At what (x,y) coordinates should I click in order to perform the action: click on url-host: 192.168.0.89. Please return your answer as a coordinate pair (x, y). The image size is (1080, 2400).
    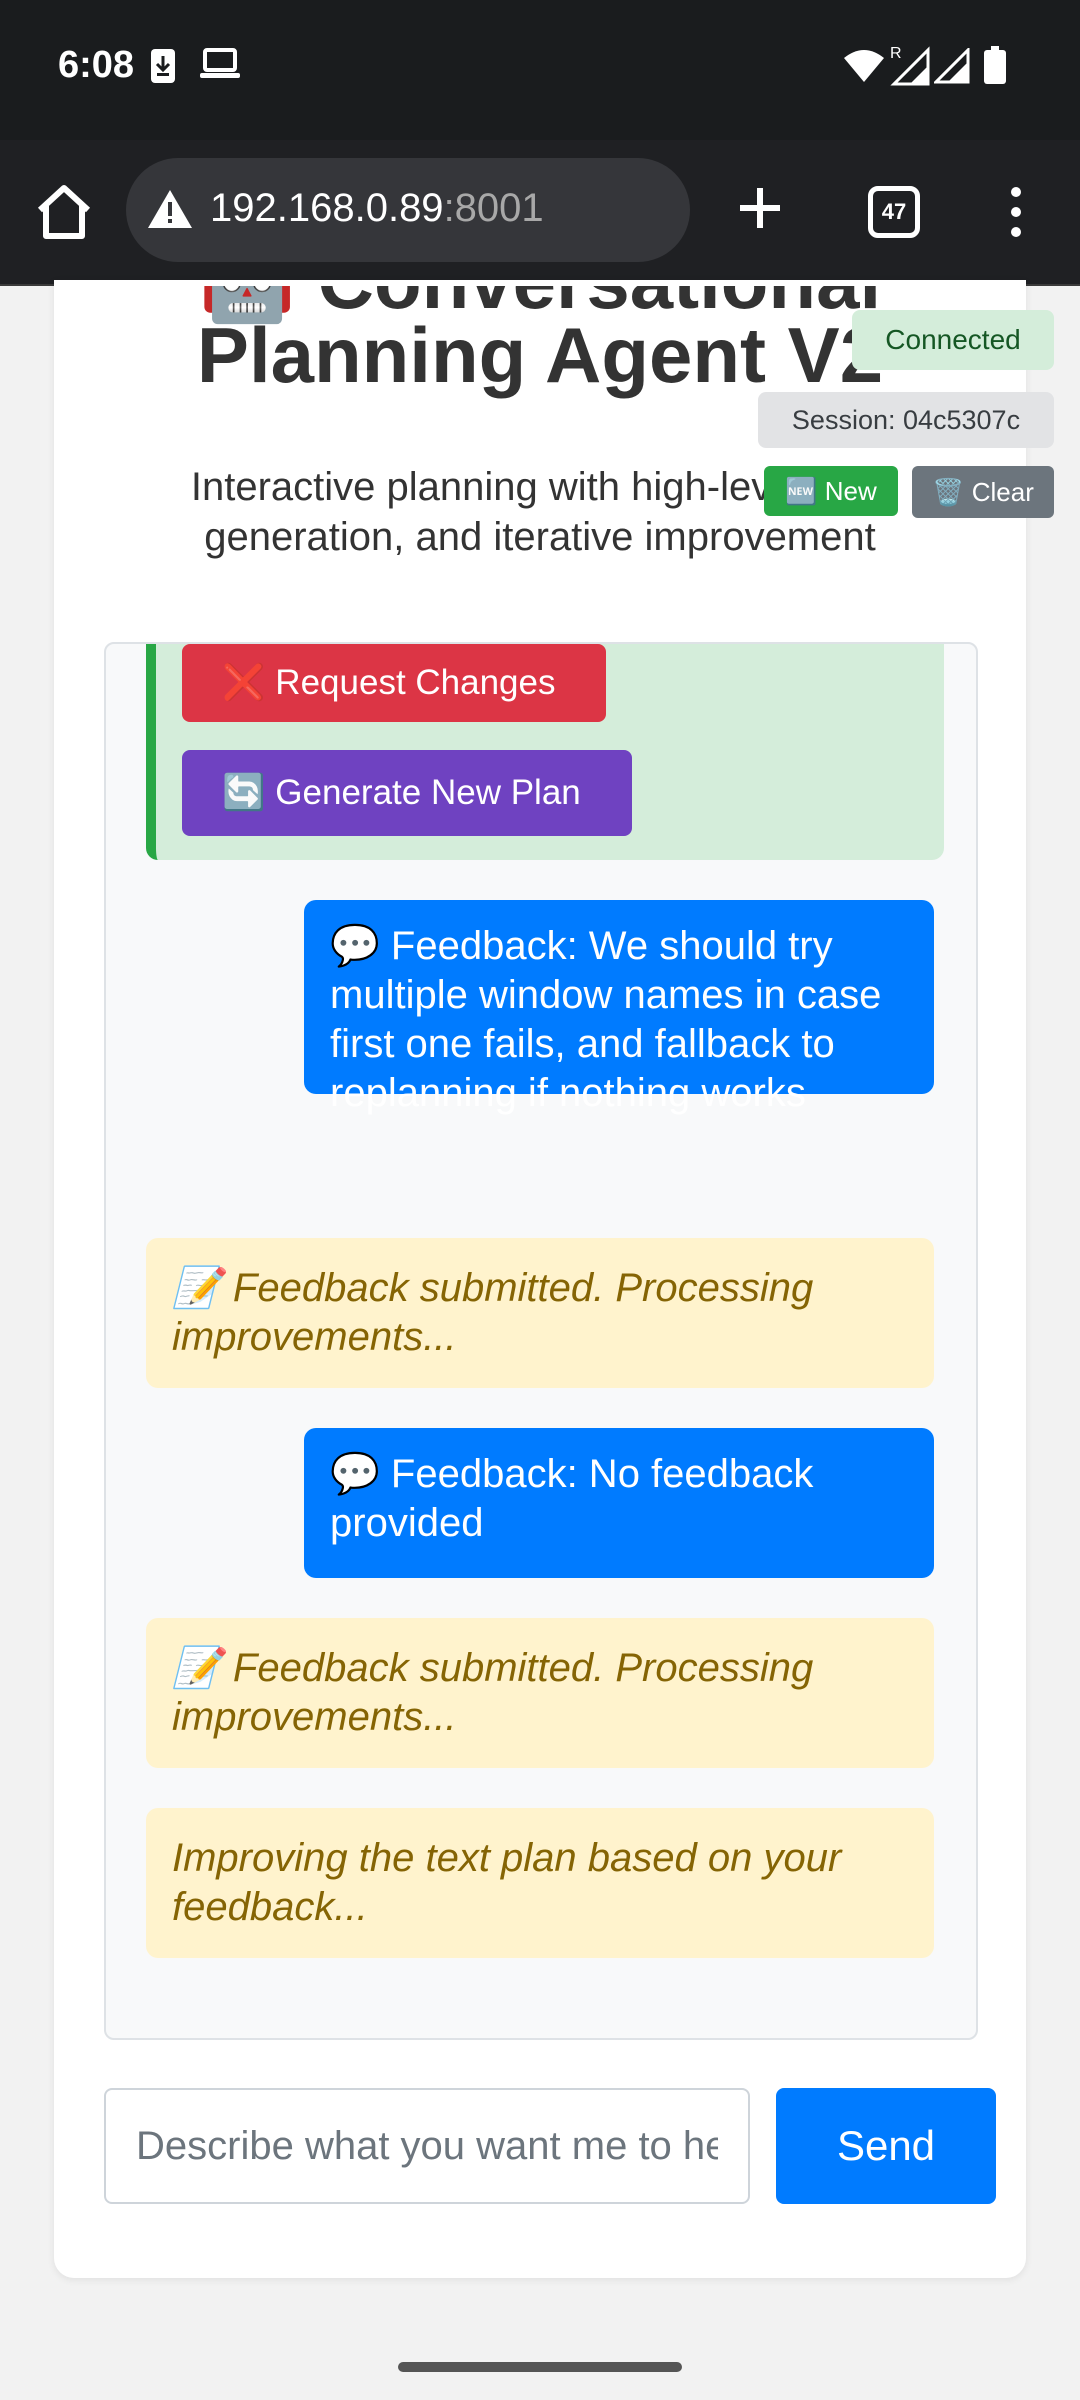
    Looking at the image, I should click on (327, 208).